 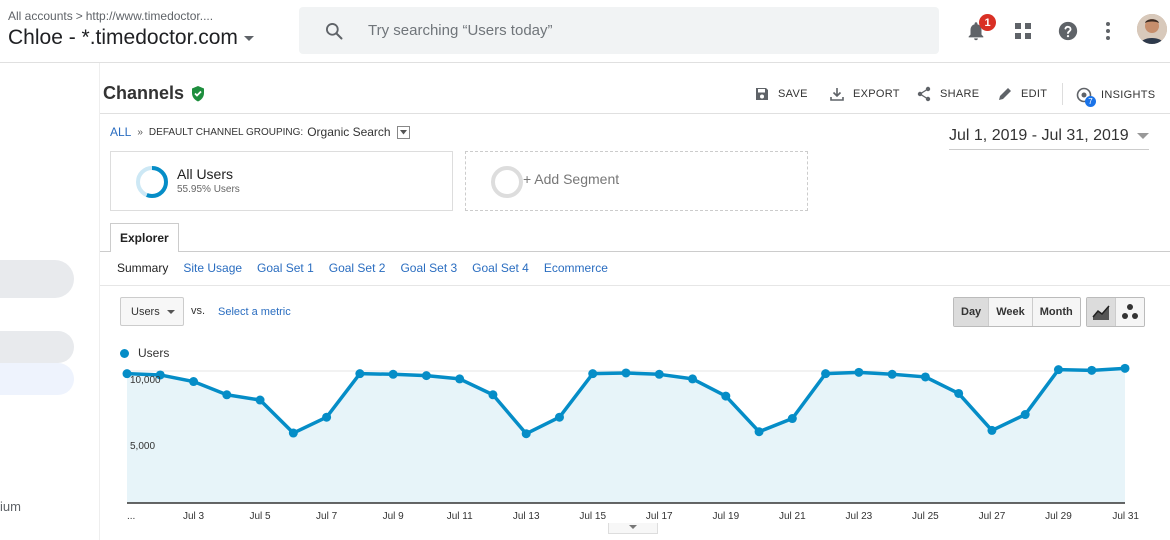 I want to click on metric-select: Users, so click(x=152, y=311).